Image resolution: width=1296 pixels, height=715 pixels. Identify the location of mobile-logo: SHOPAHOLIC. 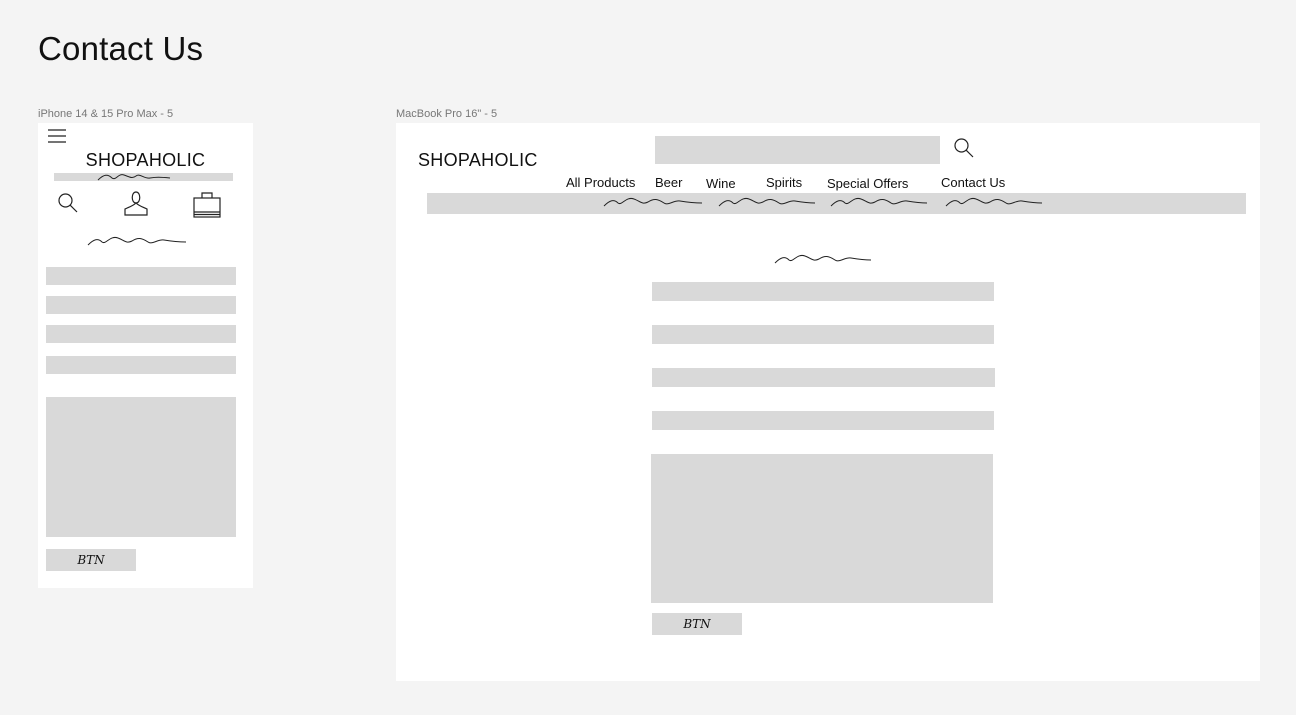
(145, 160).